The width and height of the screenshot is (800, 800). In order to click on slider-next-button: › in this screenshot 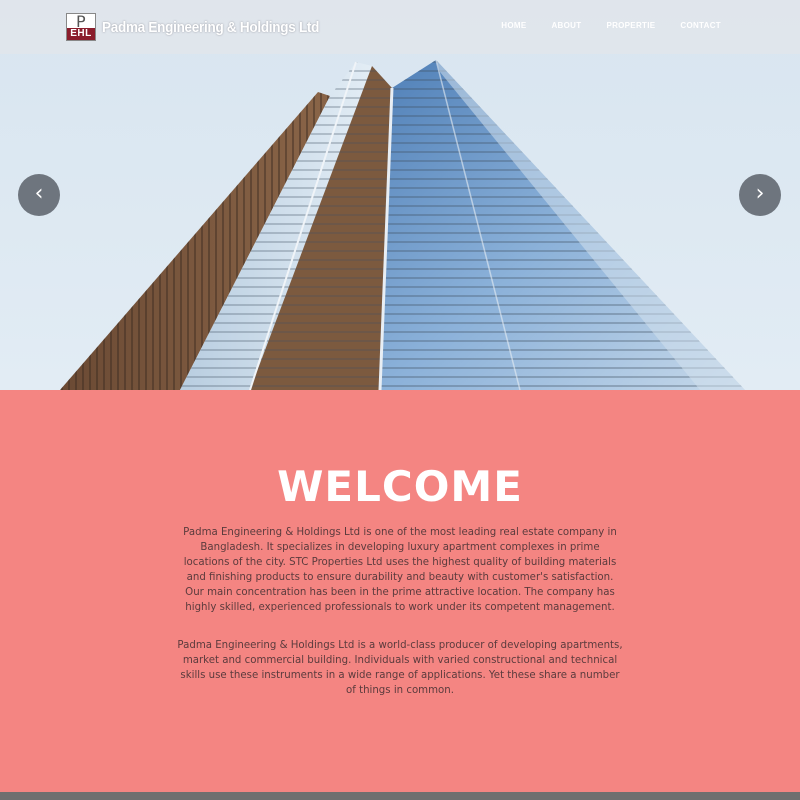, I will do `click(760, 195)`.